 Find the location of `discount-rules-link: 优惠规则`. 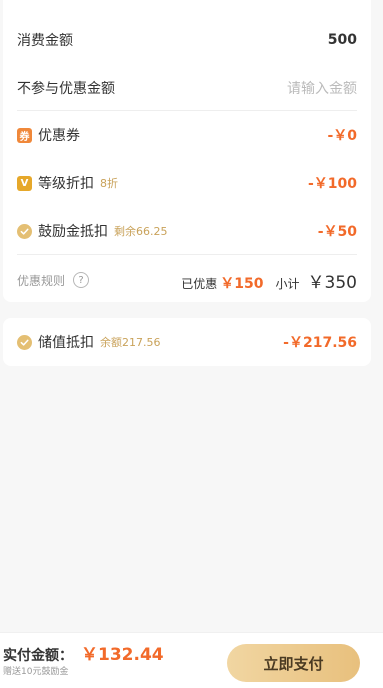

discount-rules-link: 优惠规则 is located at coordinates (41, 280).